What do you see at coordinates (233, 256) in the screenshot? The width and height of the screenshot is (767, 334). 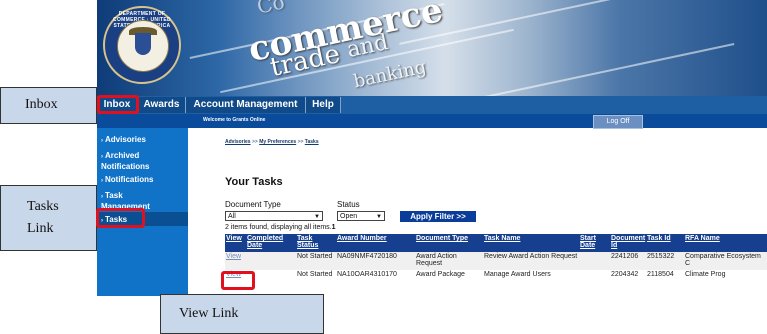 I see `view-link: View` at bounding box center [233, 256].